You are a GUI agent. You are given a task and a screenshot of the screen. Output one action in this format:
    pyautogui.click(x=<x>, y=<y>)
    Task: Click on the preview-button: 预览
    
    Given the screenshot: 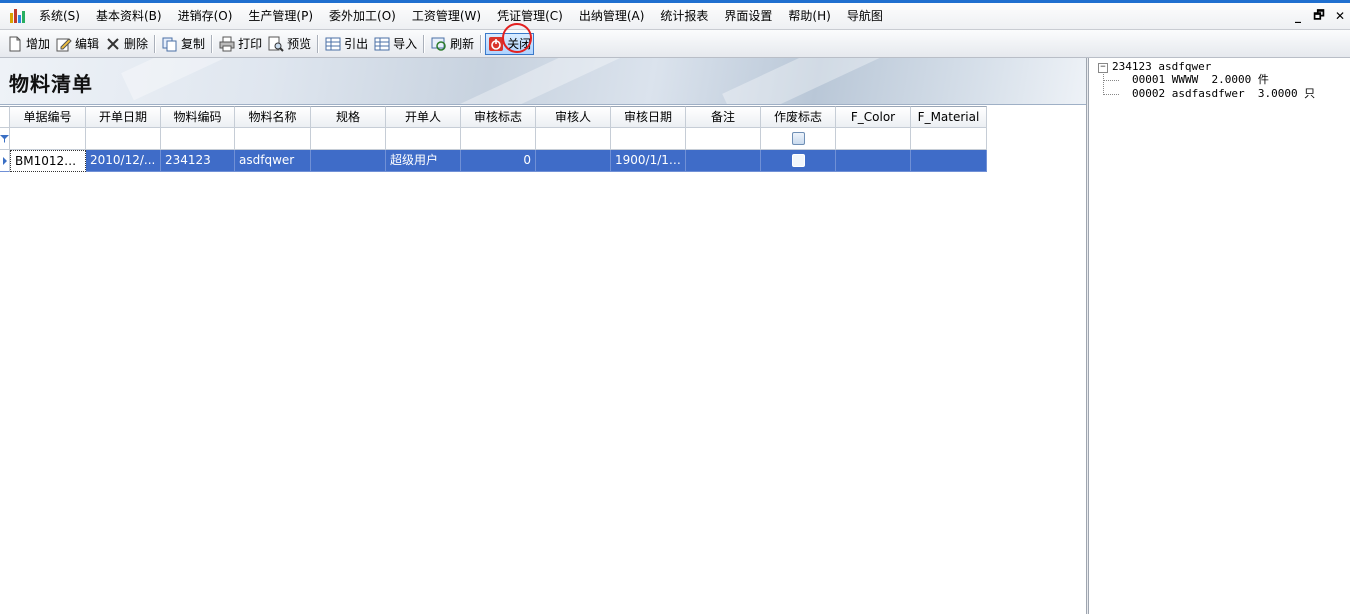 What is the action you would take?
    pyautogui.click(x=289, y=44)
    